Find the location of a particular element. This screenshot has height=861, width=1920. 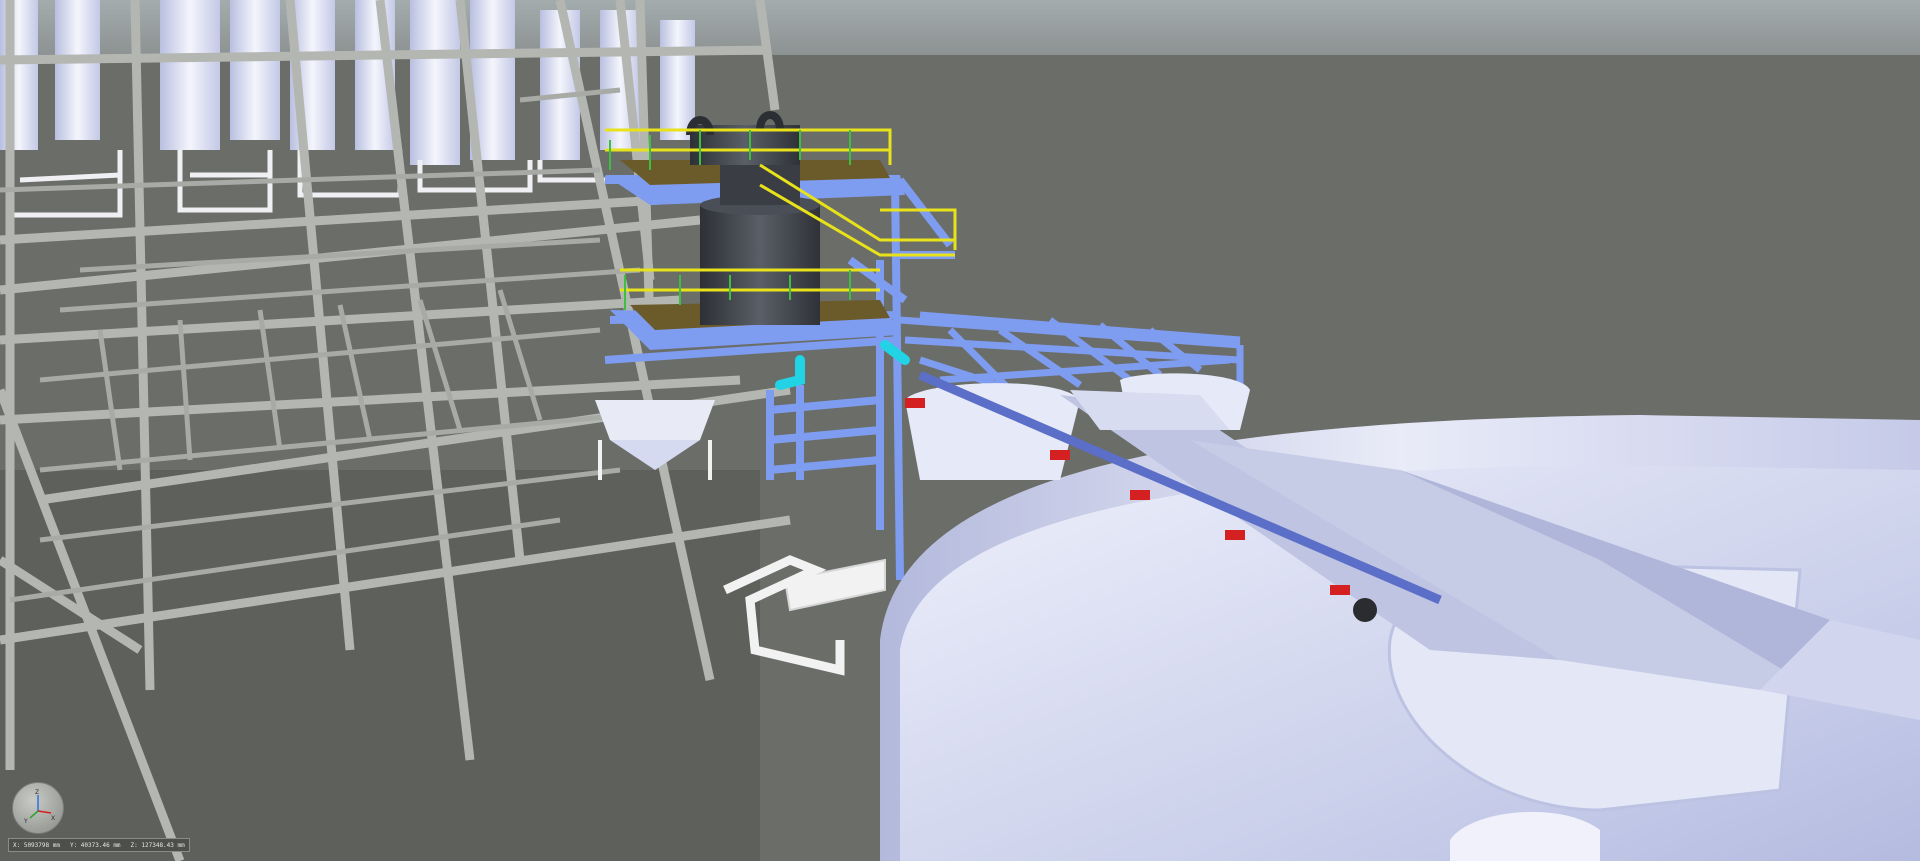

coord-y: Y: 40373.46 mm is located at coordinates (95, 845).